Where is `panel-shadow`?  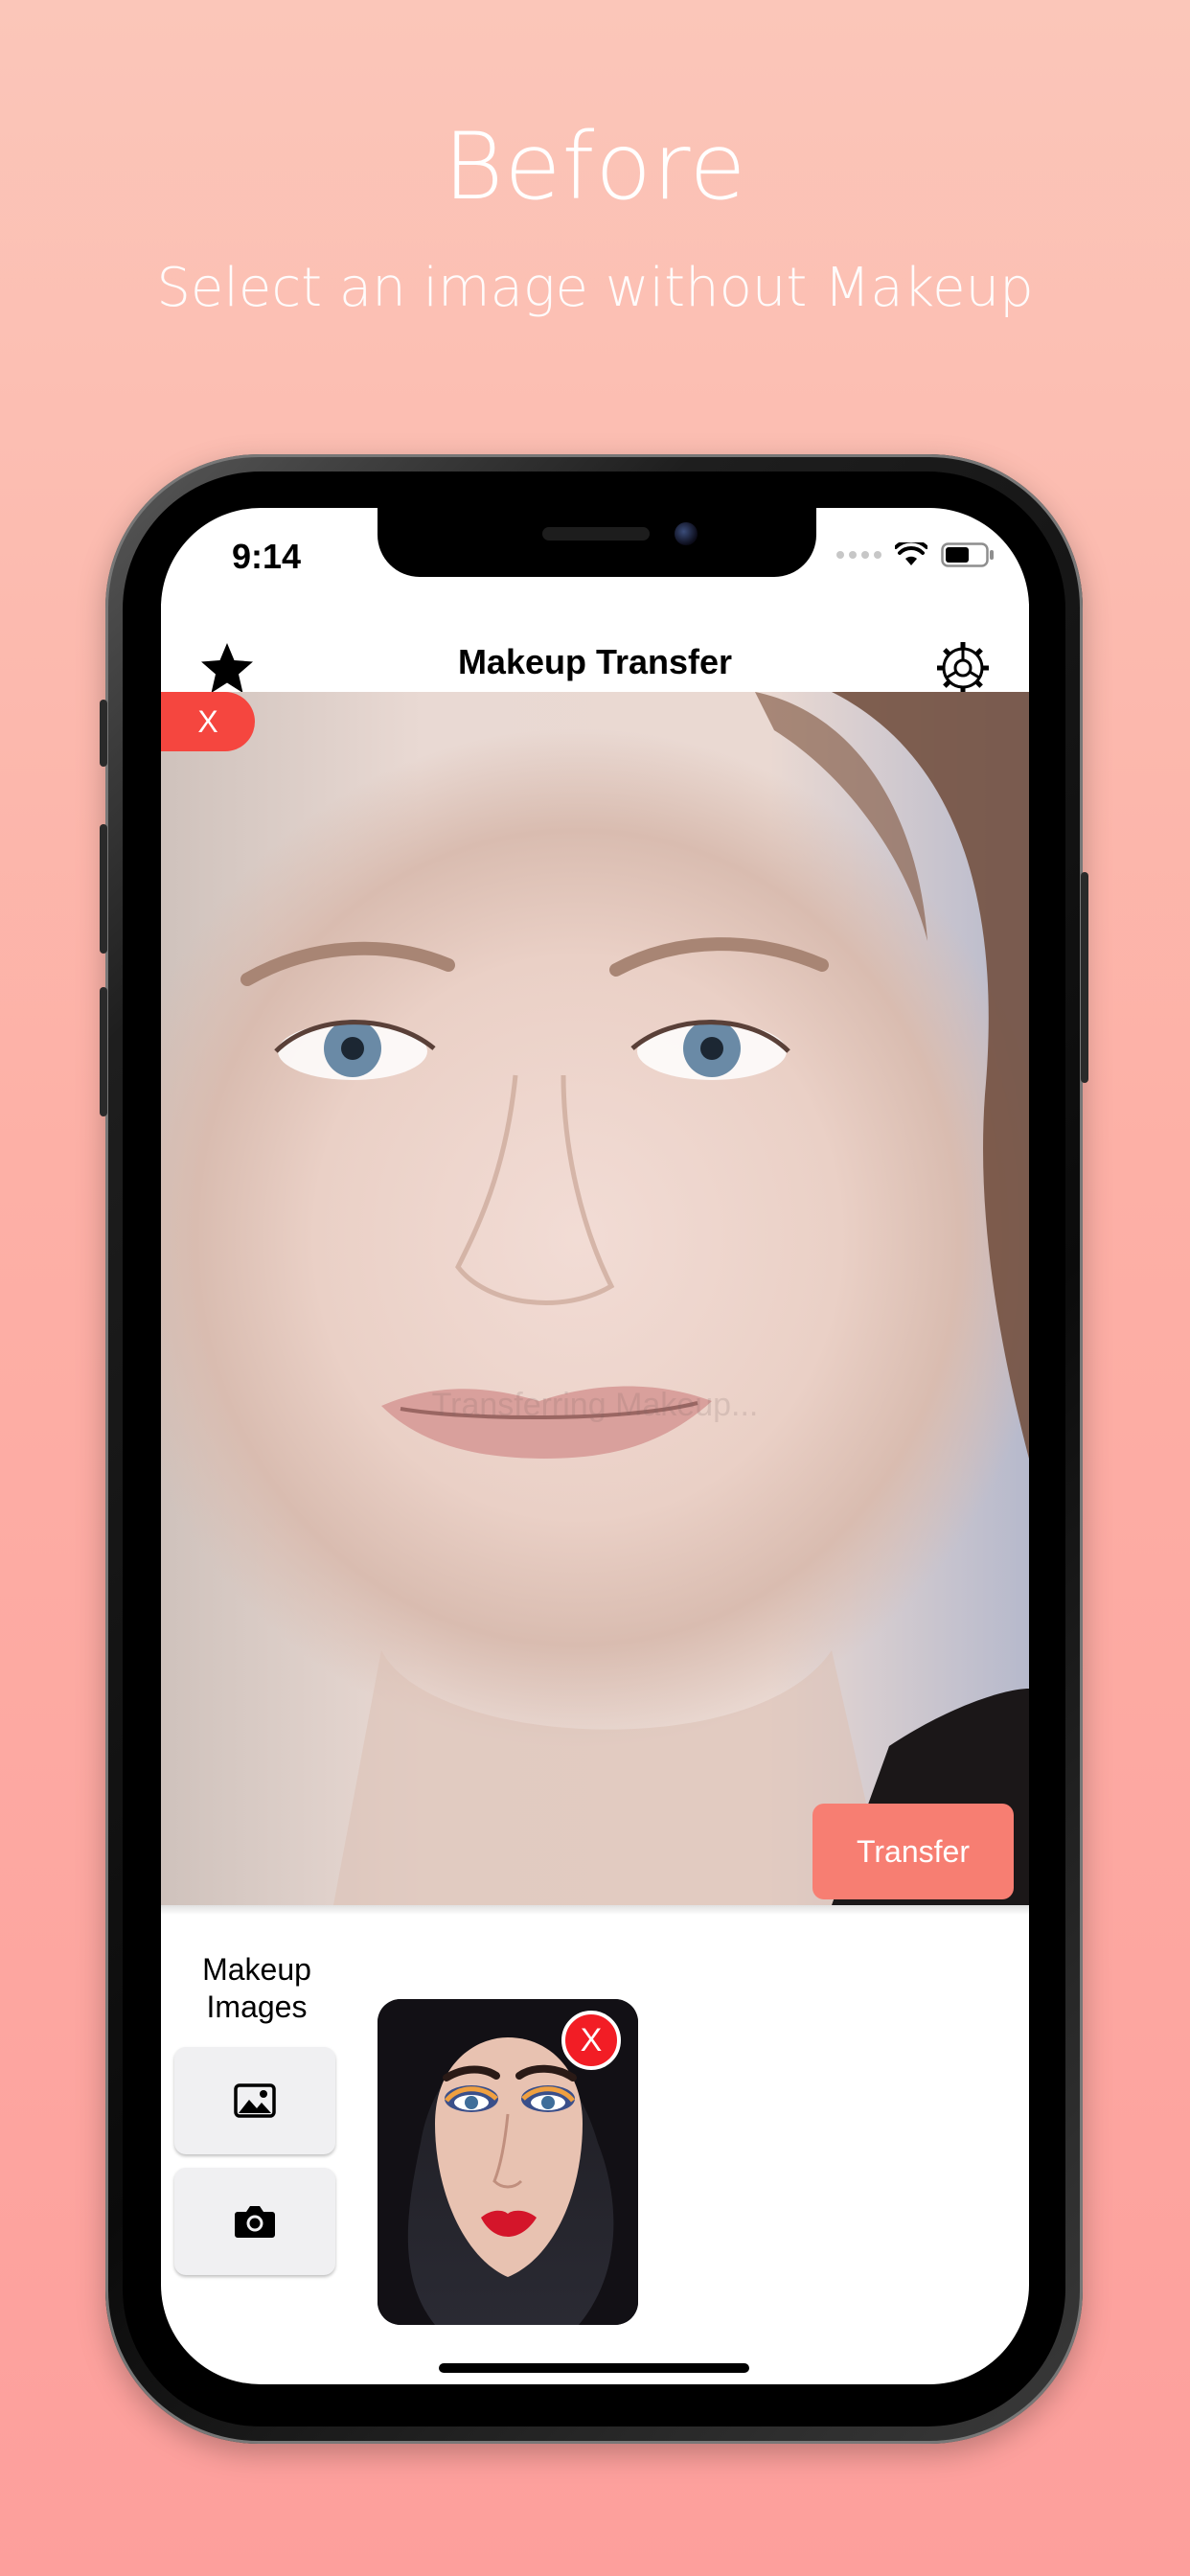 panel-shadow is located at coordinates (595, 1910).